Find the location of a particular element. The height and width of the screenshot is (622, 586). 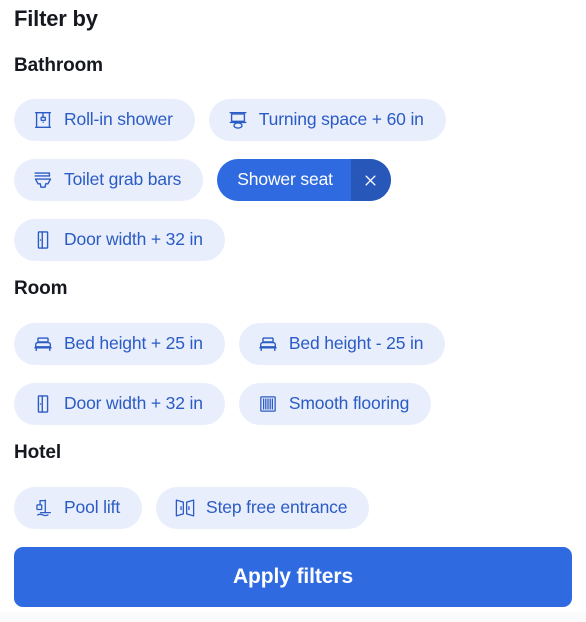

chip-row-room-1: Bed height + 25 in Bed height - 25 in is located at coordinates (230, 344).